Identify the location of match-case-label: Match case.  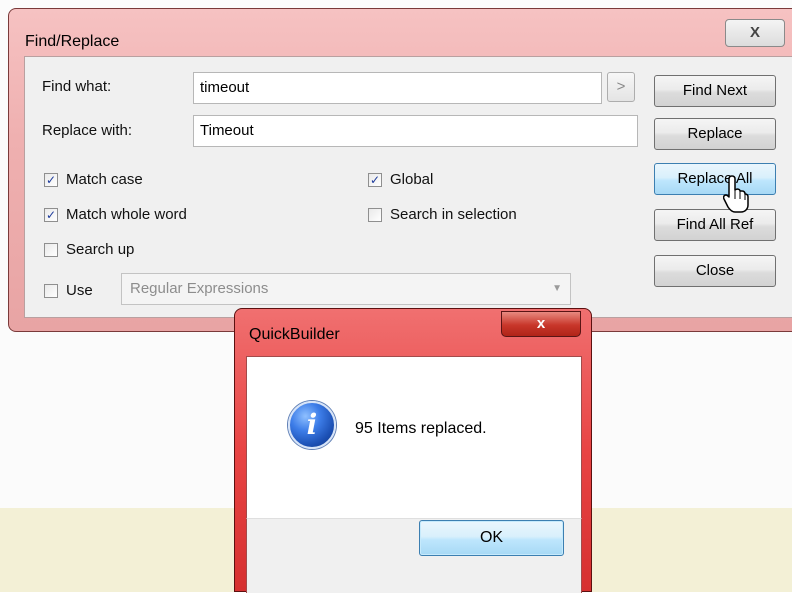
(104, 179).